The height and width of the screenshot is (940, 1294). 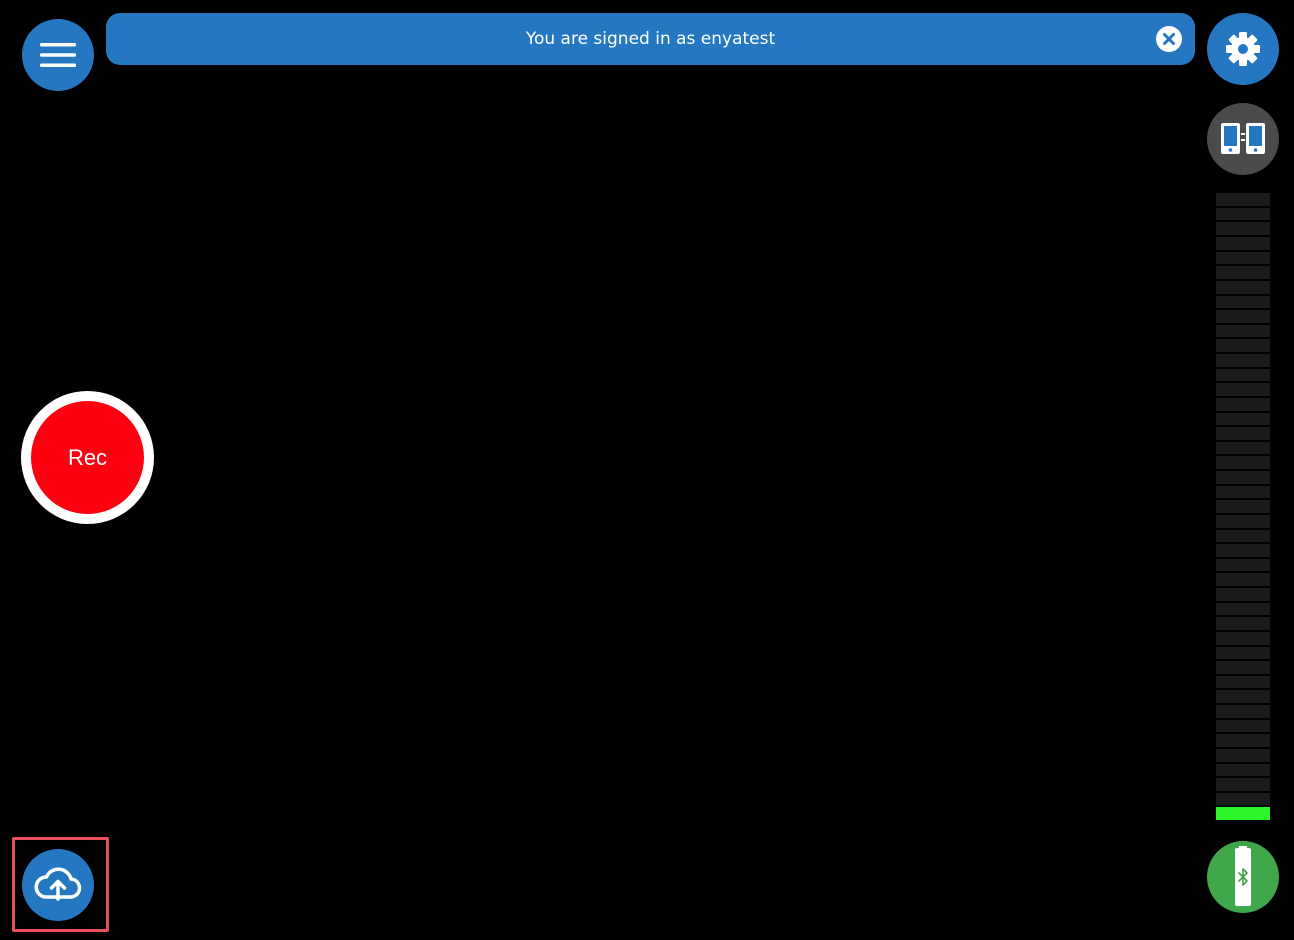 I want to click on banner-message: You are signed in as enyatest, so click(x=650, y=39).